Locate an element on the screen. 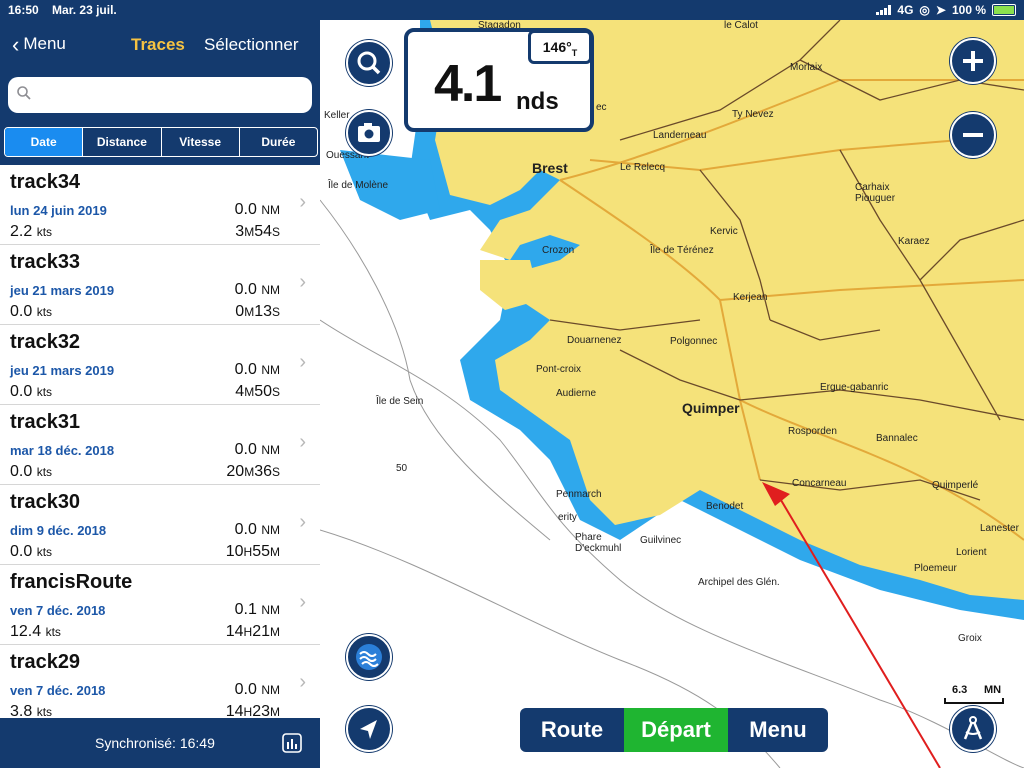 This screenshot has width=1024, height=768. place-label: Archipel des Glén. is located at coordinates (739, 582).